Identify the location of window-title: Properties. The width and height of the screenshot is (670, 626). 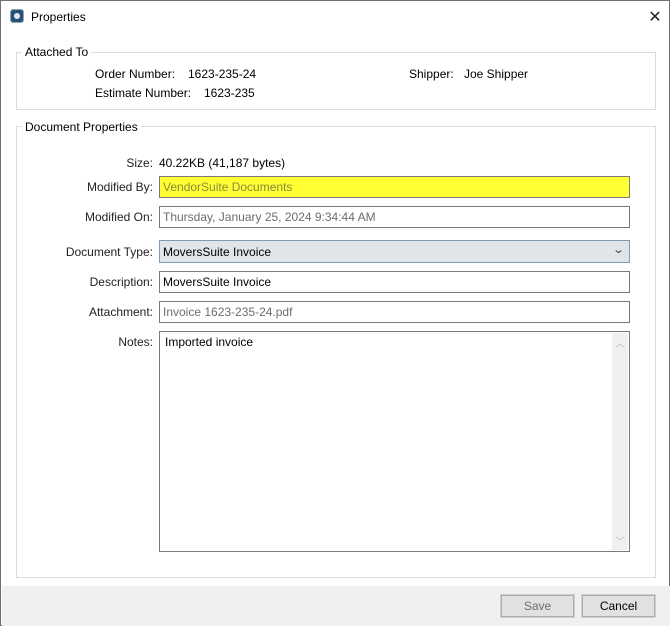
(58, 17).